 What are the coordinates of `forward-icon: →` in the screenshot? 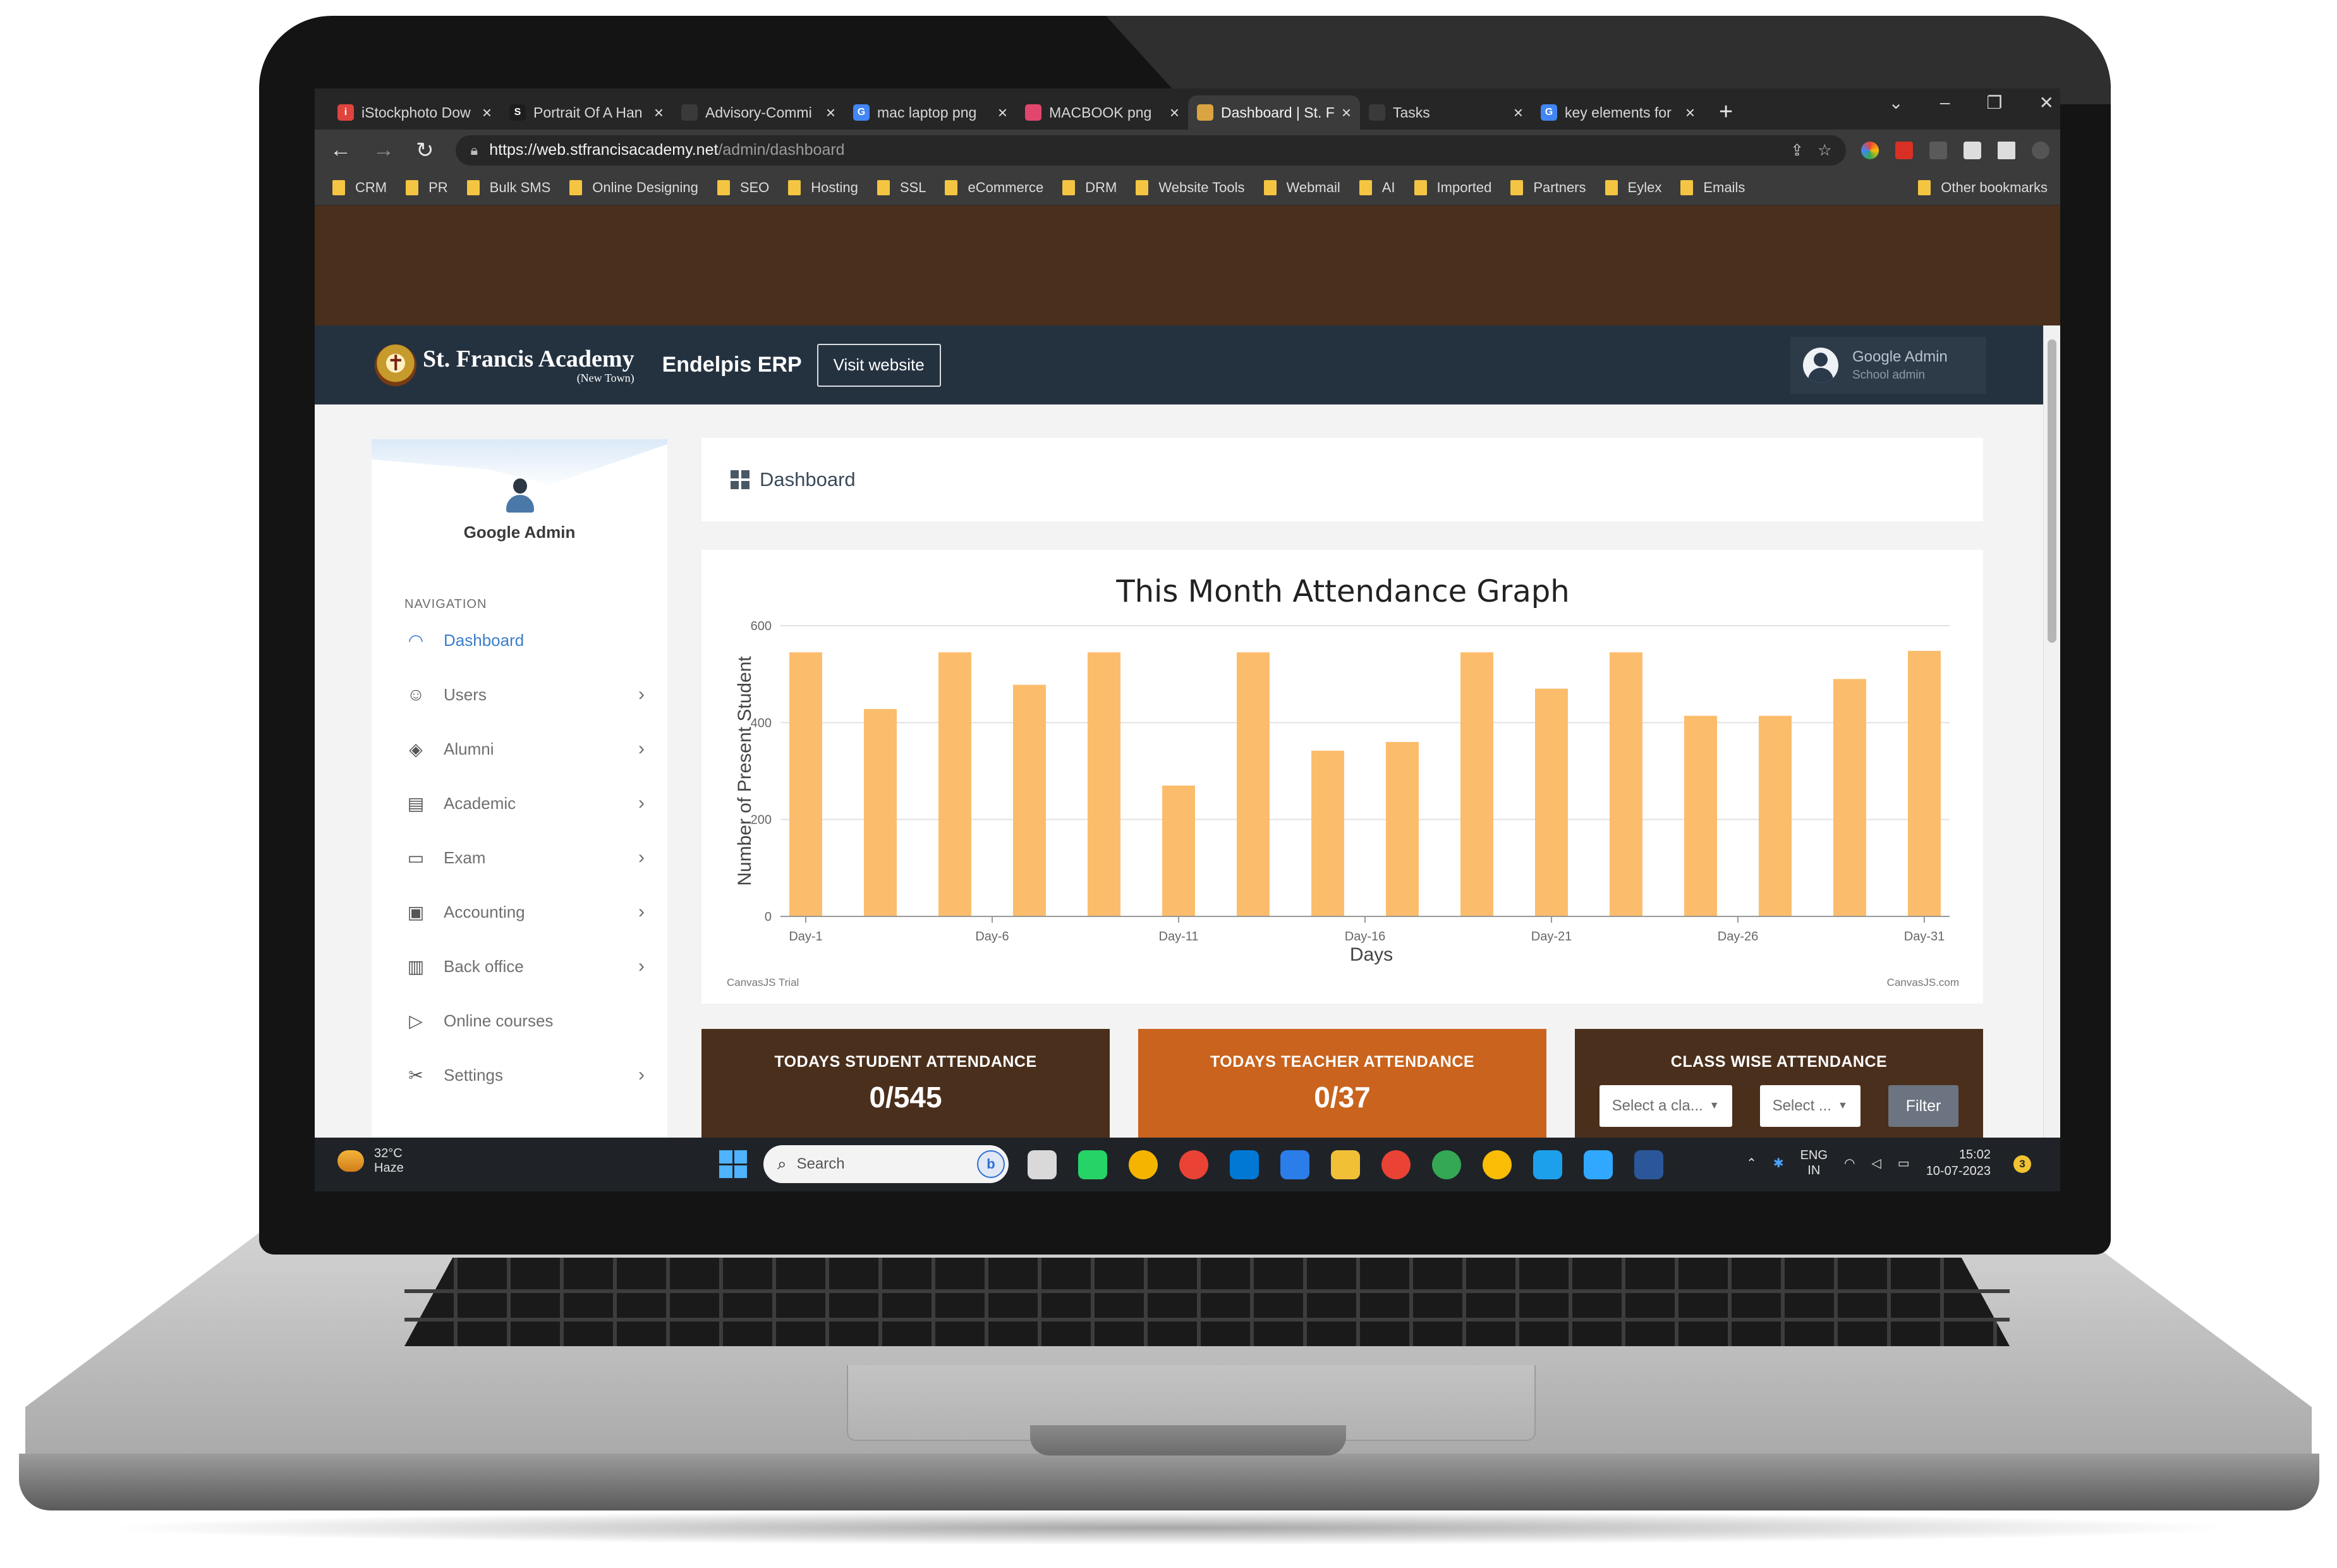 It's located at (383, 150).